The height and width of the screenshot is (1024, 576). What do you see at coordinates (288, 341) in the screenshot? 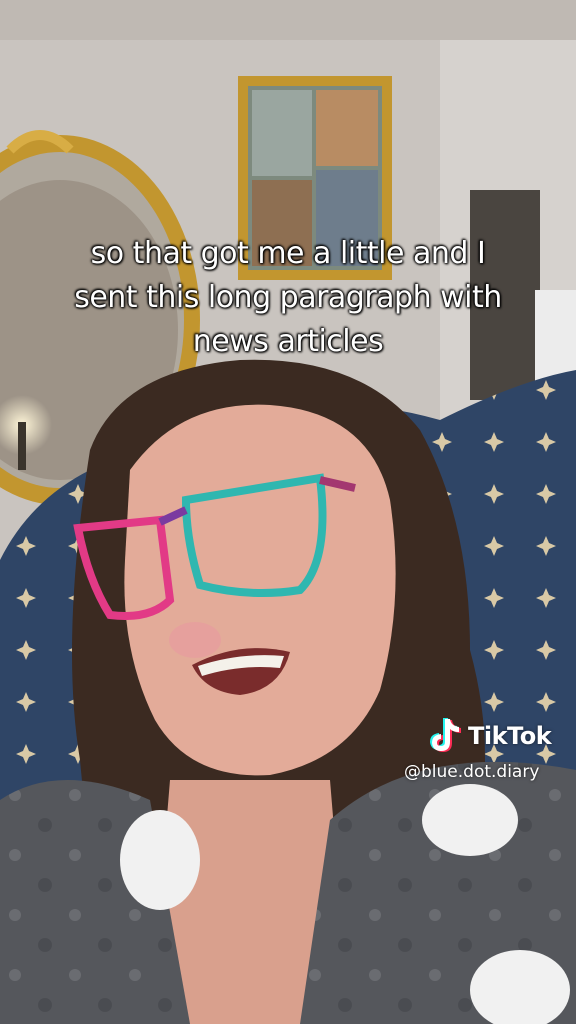
I see `caption-line-3: news articles` at bounding box center [288, 341].